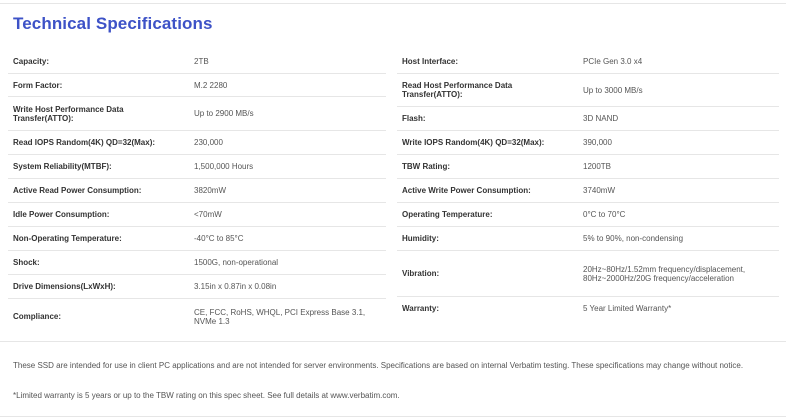  What do you see at coordinates (597, 166) in the screenshot?
I see `spec-value: 1200TB` at bounding box center [597, 166].